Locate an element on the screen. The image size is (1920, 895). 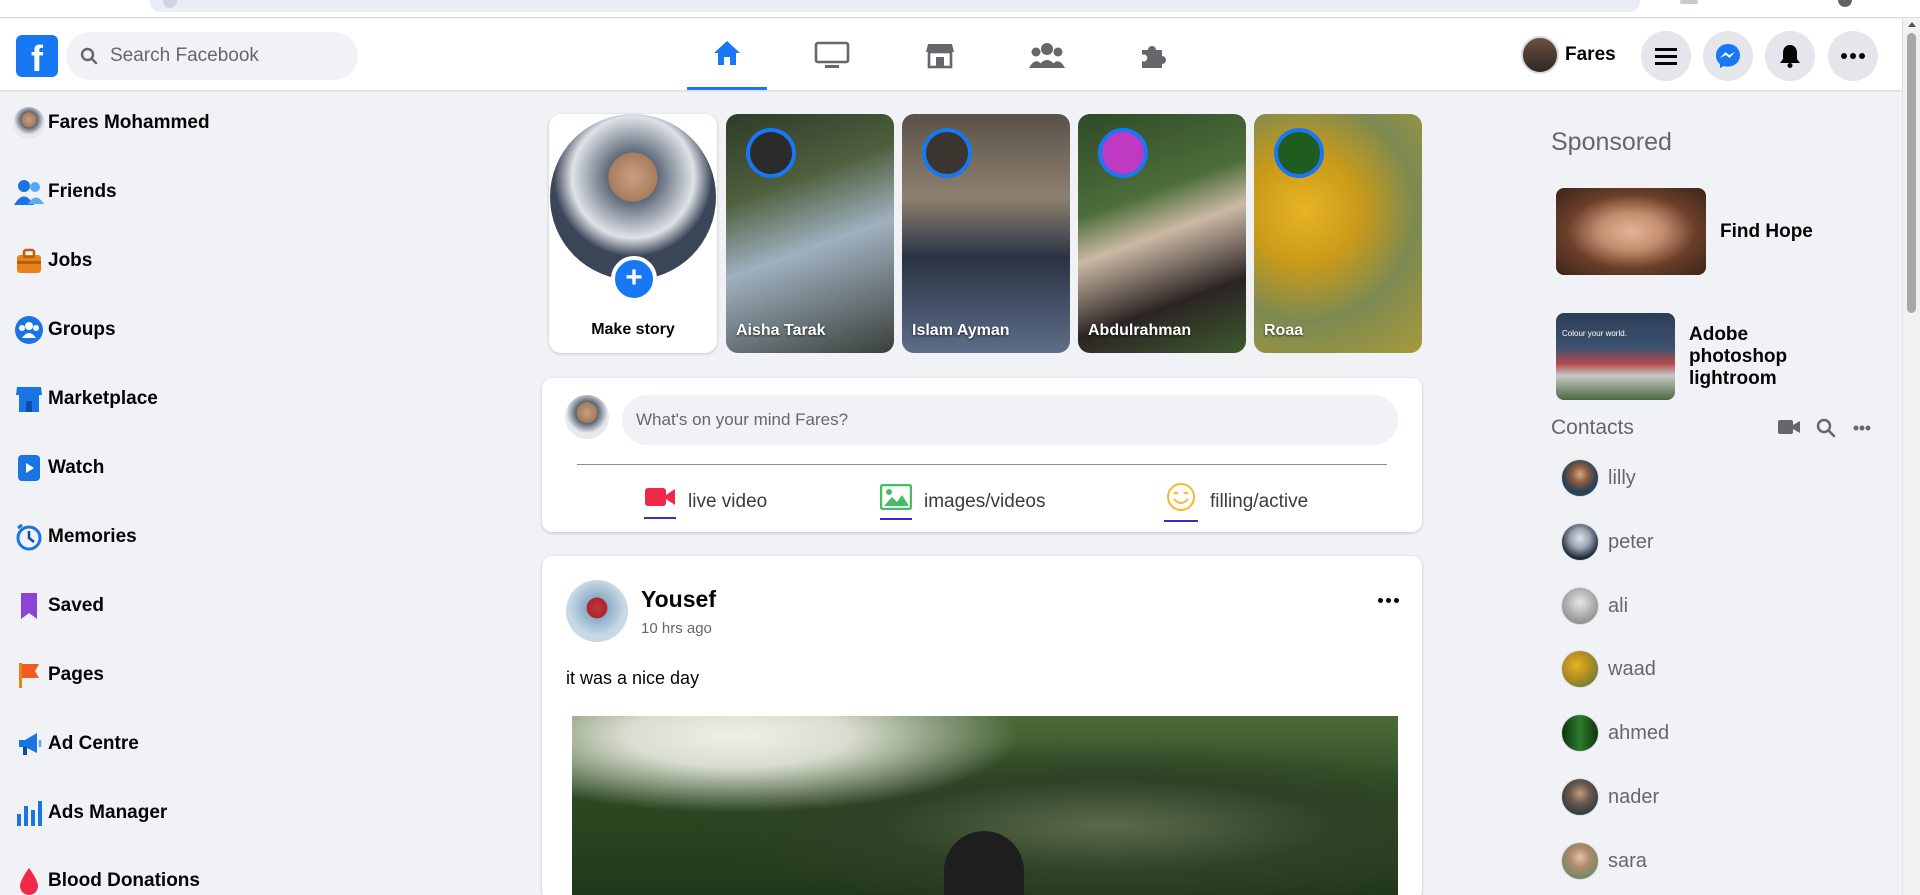
page-scrollbar is located at coordinates (1911, 457).